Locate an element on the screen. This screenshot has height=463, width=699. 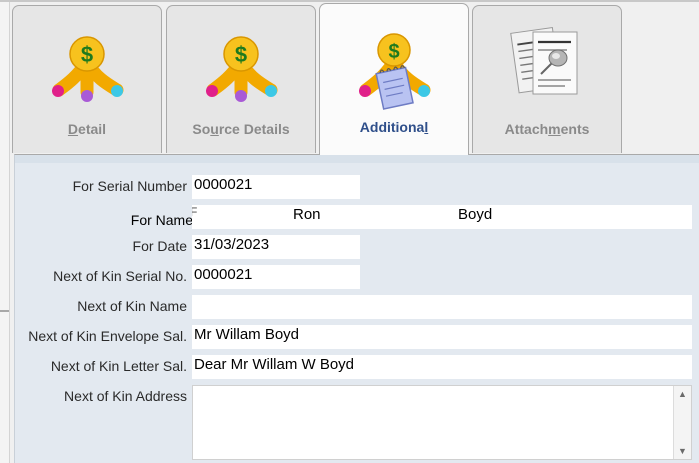
kin-name-label: Next of Kin Name is located at coordinates (132, 306).